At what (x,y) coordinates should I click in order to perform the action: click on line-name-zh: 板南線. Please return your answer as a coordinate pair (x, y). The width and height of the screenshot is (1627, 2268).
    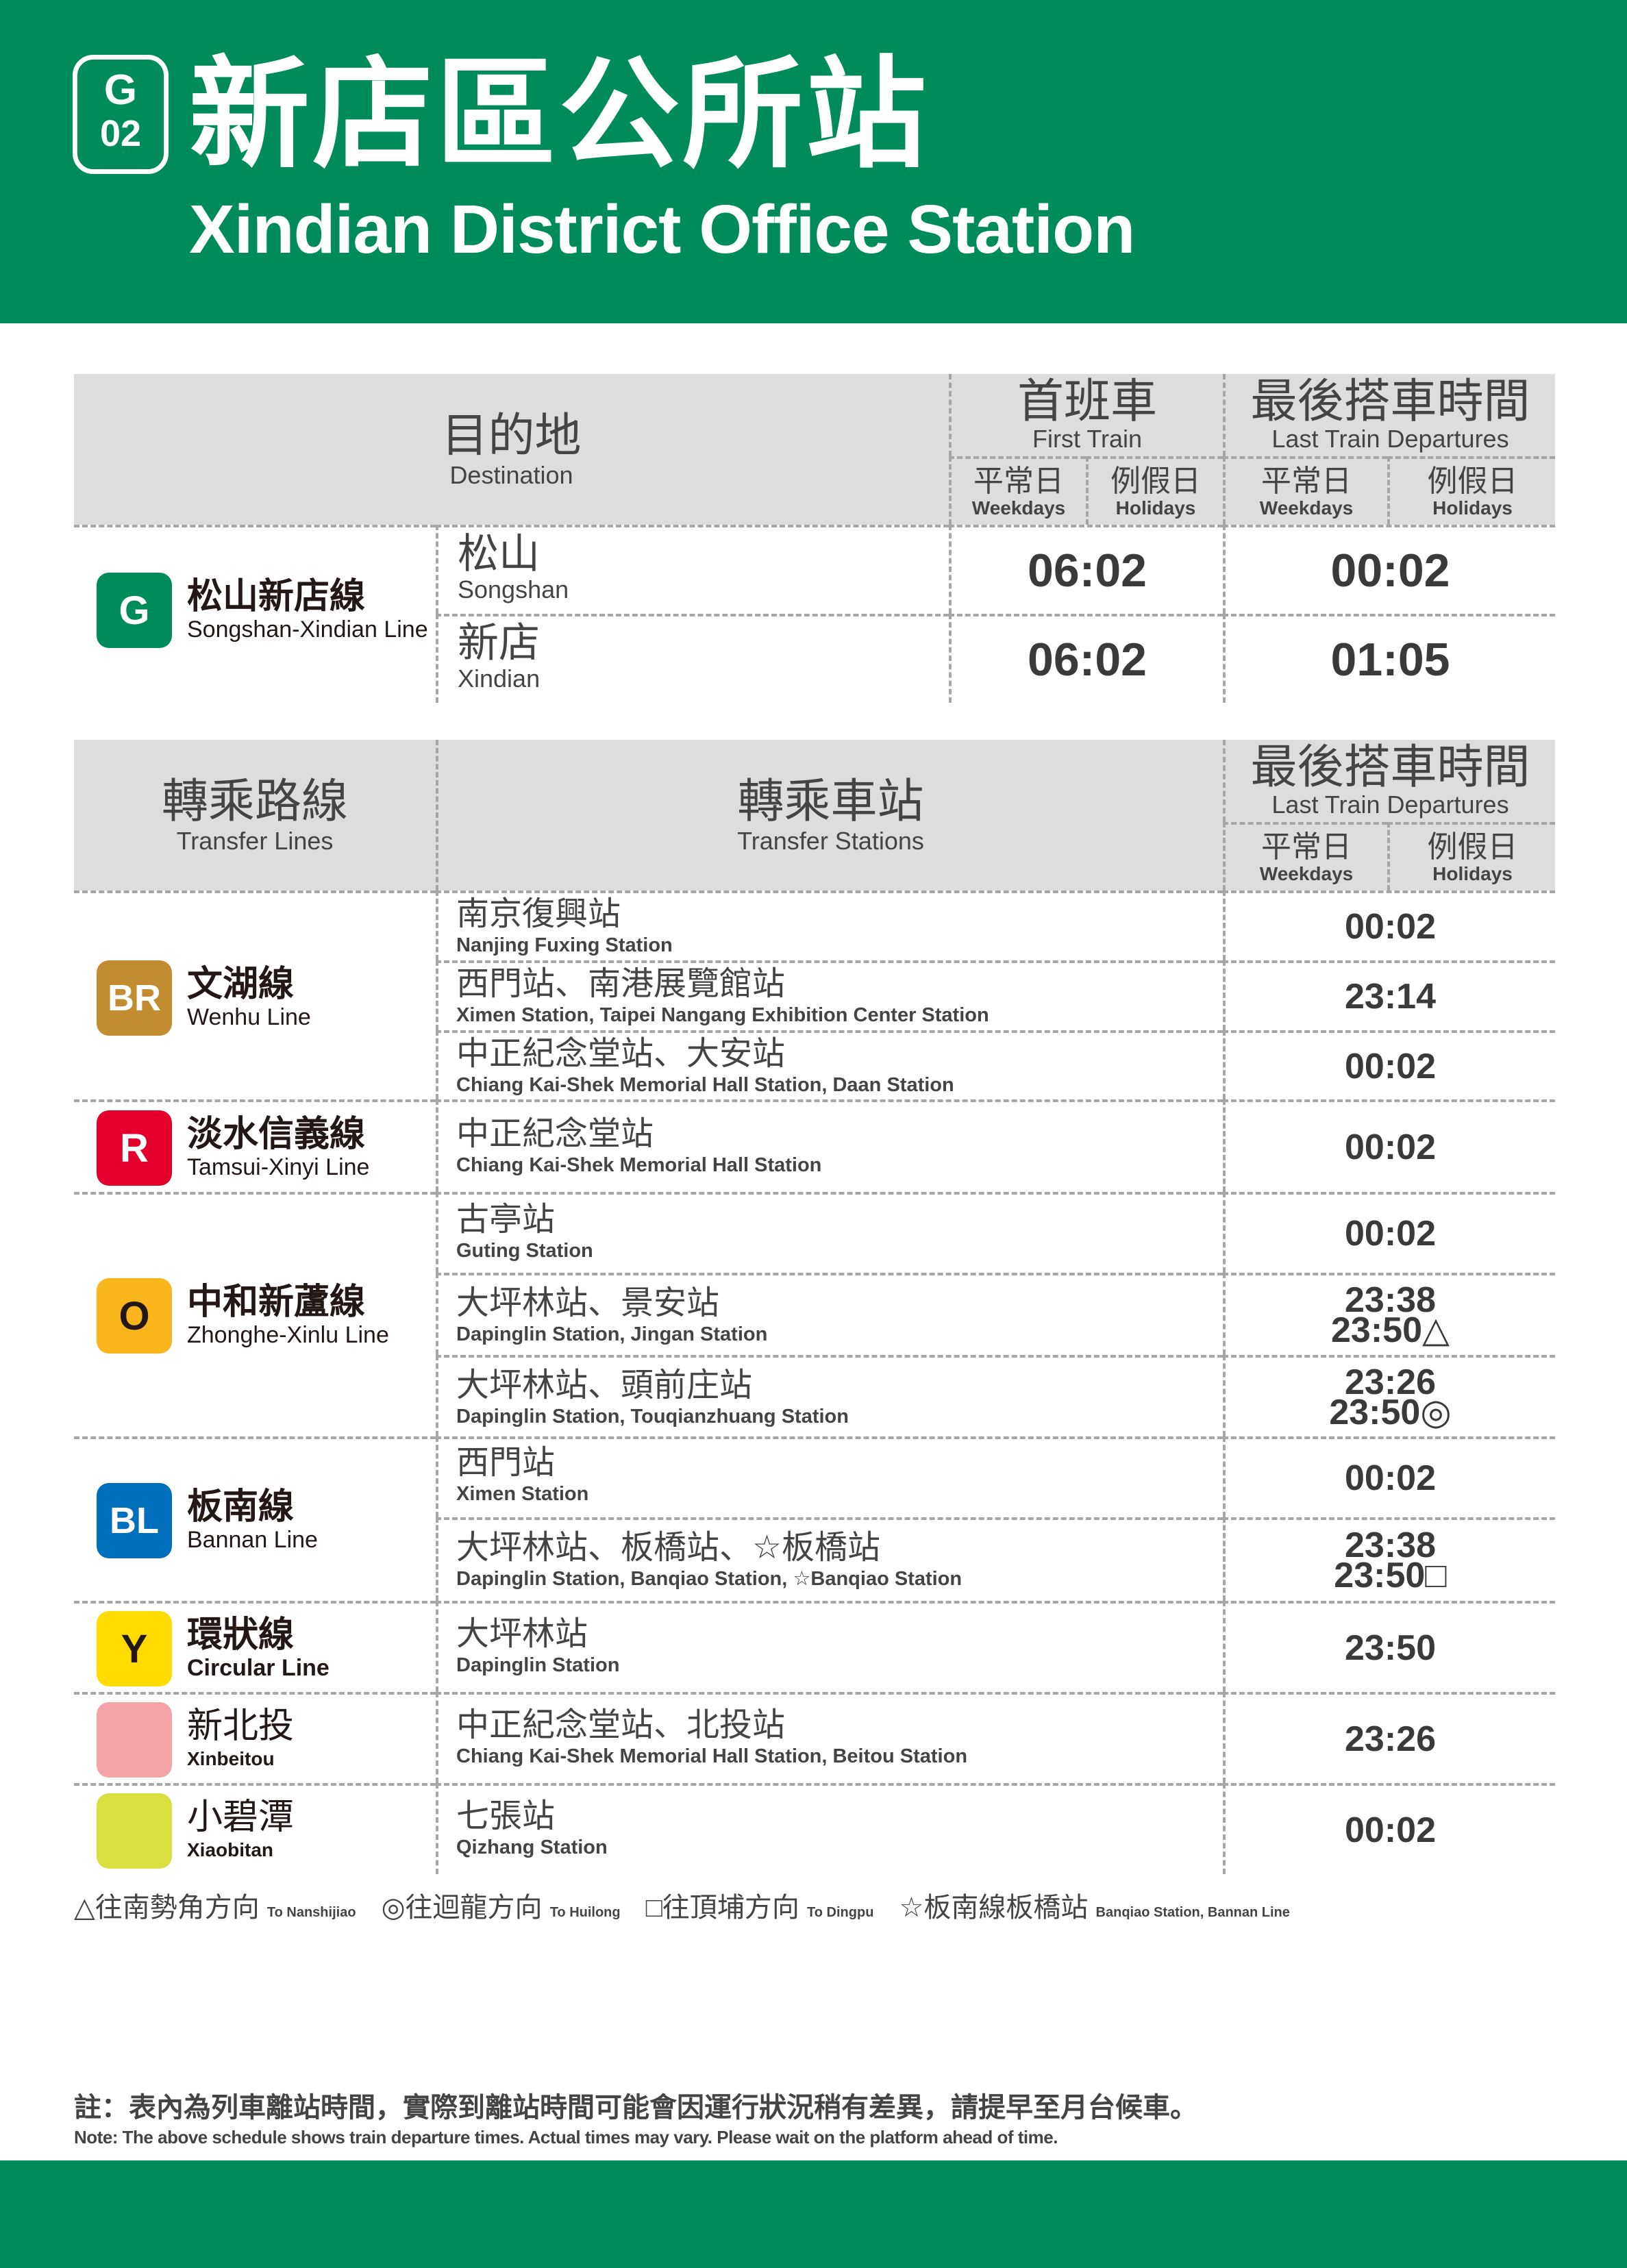
    Looking at the image, I should click on (241, 1507).